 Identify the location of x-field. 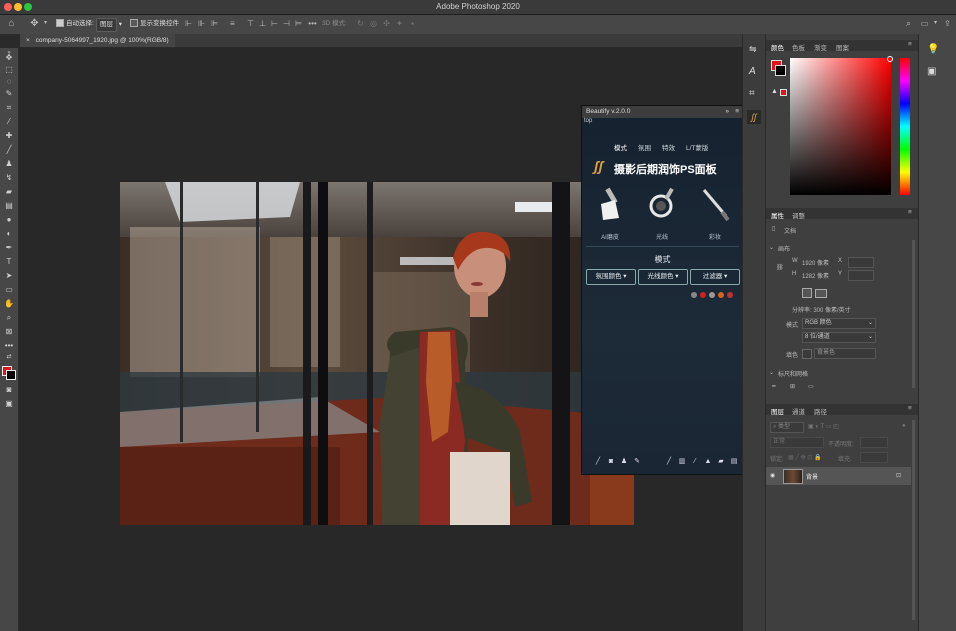
(861, 262).